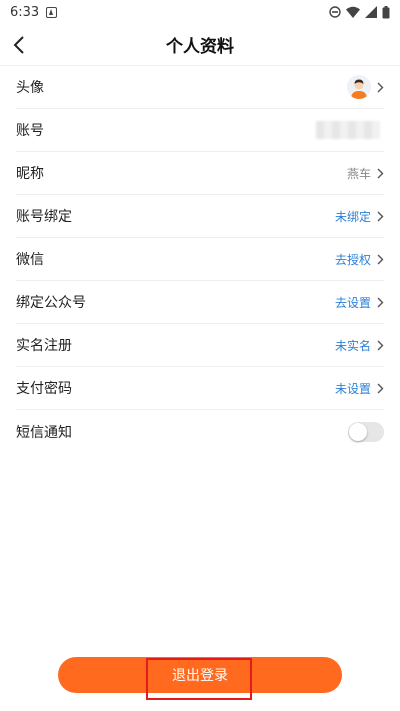 The image size is (400, 711). I want to click on logout-label: 退出登录, so click(200, 676).